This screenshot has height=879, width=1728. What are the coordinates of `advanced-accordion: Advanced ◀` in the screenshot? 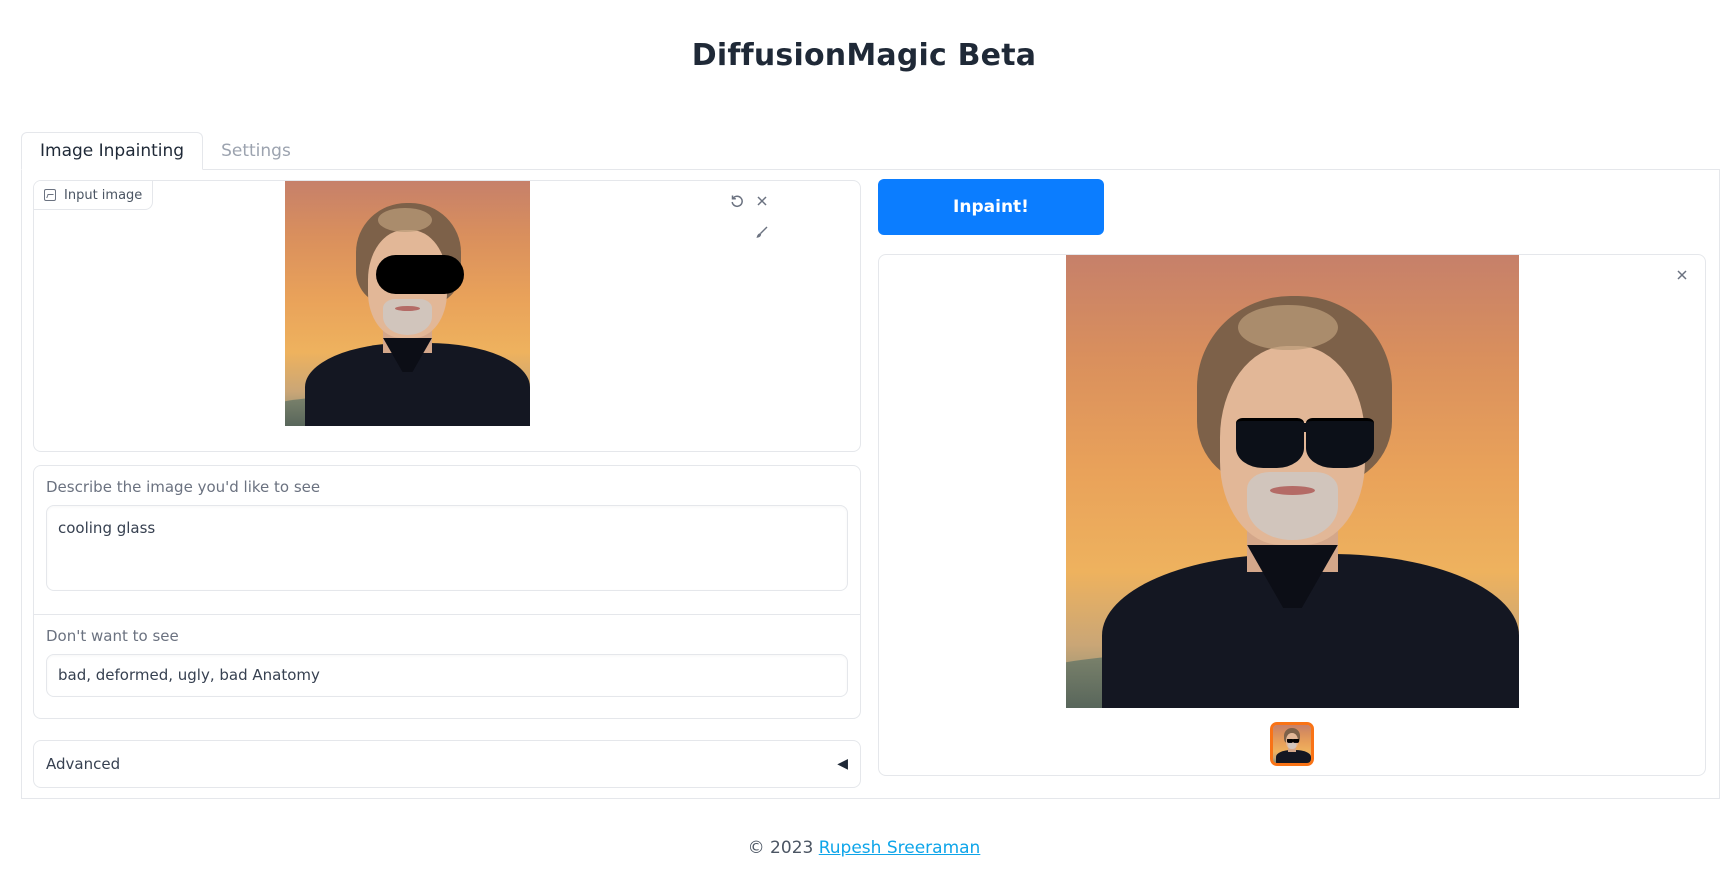 It's located at (447, 764).